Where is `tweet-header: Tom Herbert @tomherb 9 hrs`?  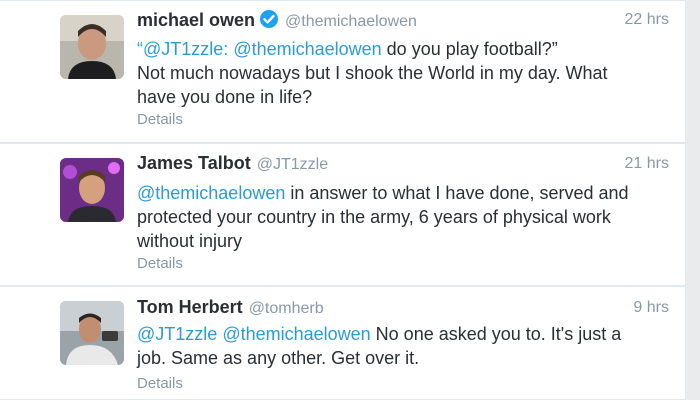 tweet-header: Tom Herbert @tomherb 9 hrs is located at coordinates (403, 310).